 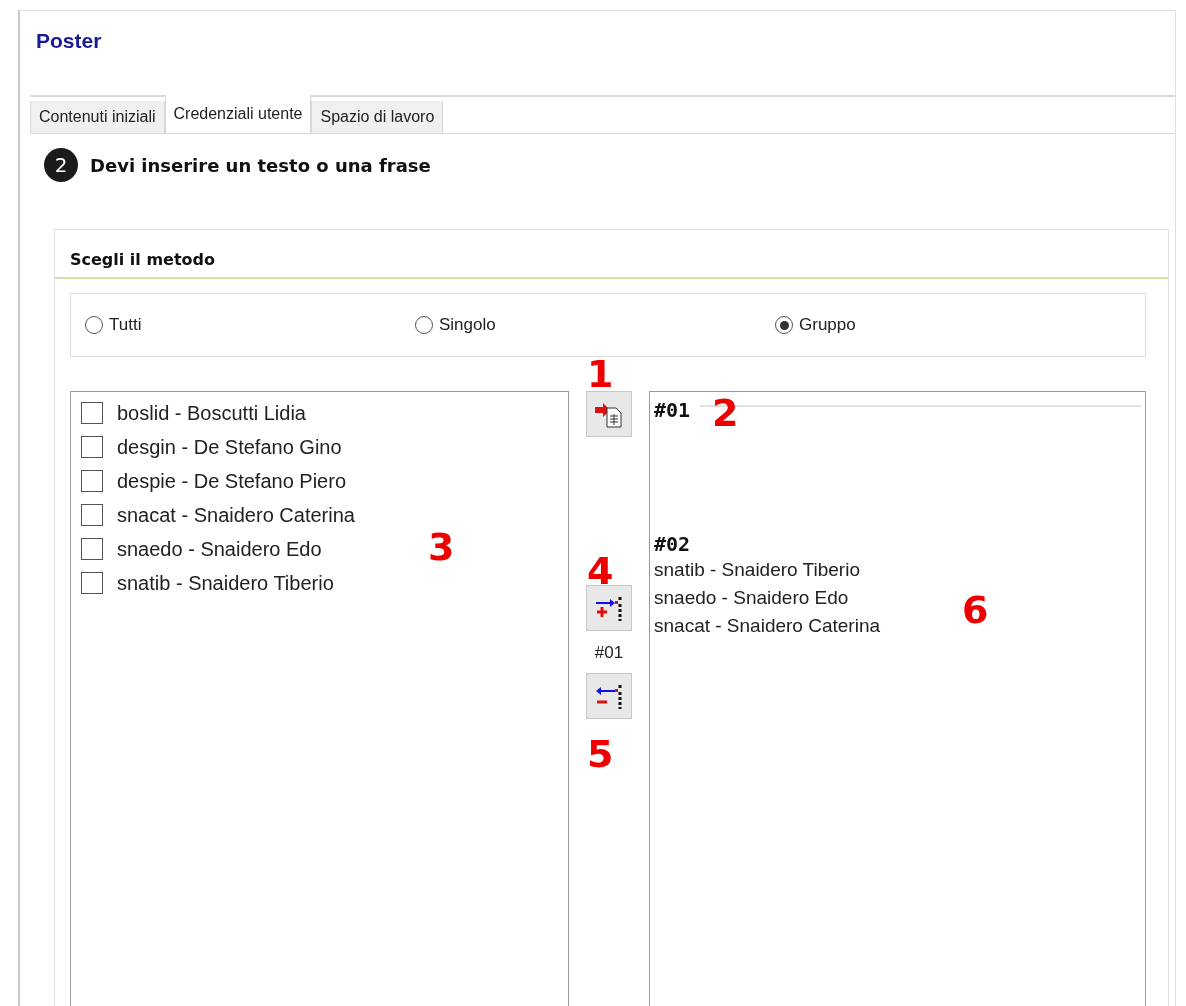 I want to click on user-item: snacat - Snaidero Caterina, so click(x=236, y=515).